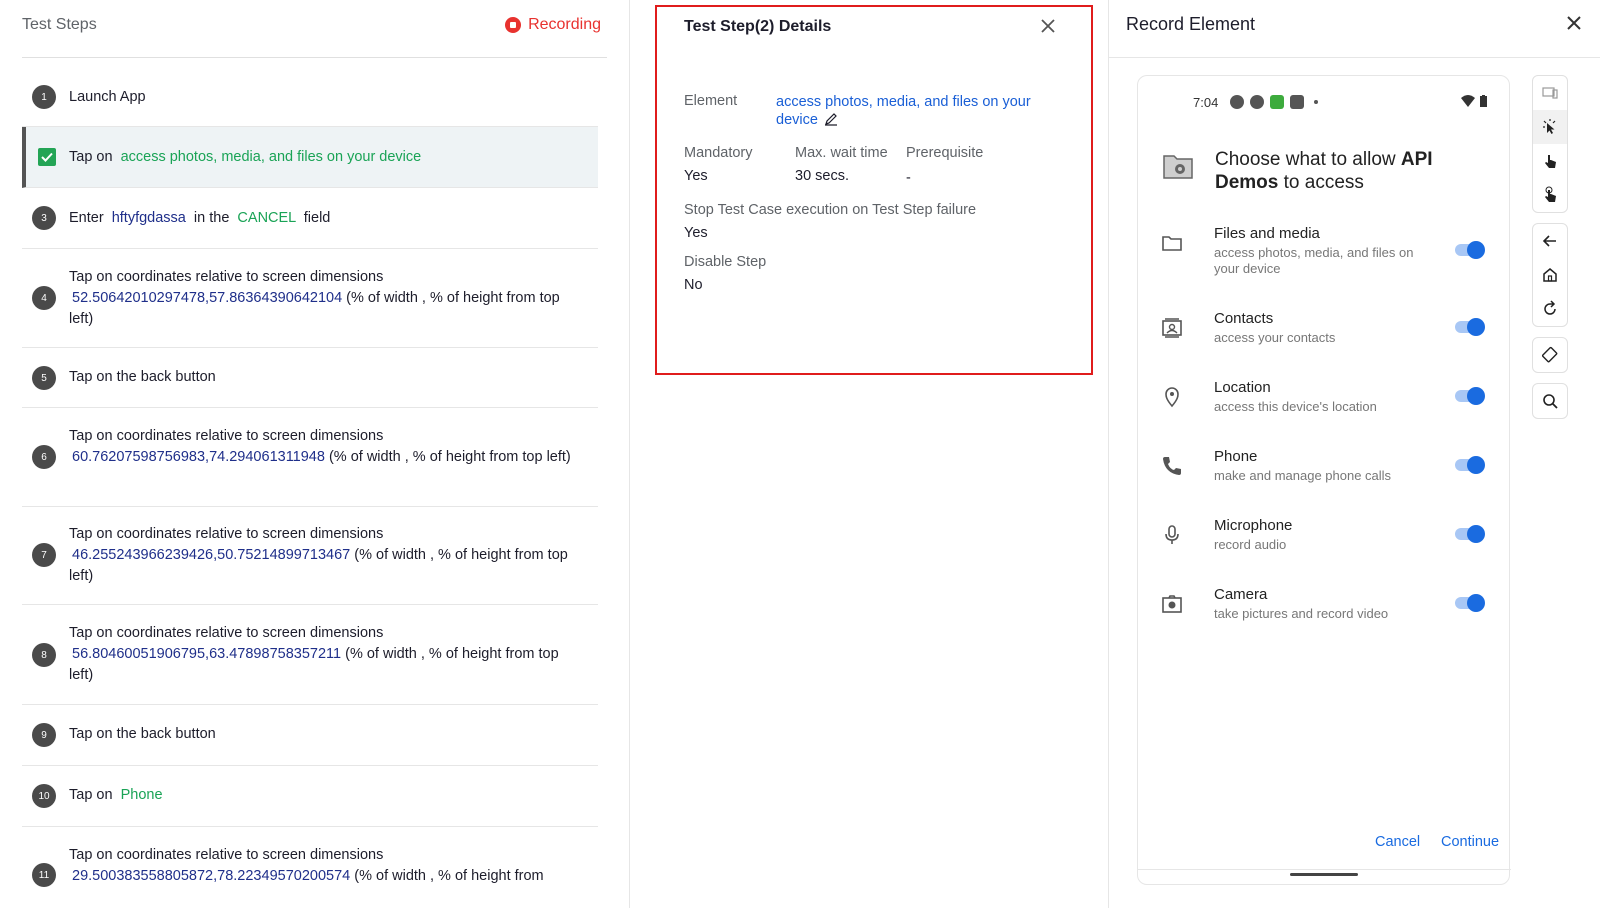 This screenshot has height=908, width=1600. I want to click on folder-settings-icon, so click(1178, 166).